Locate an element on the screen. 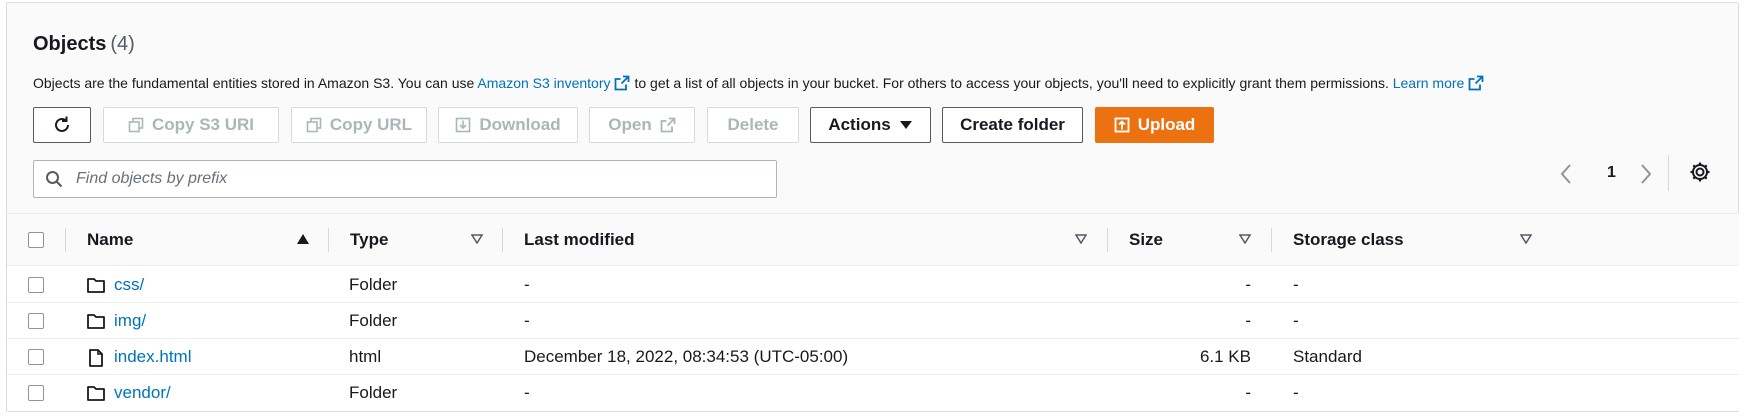  delete-button: Delete is located at coordinates (753, 125).